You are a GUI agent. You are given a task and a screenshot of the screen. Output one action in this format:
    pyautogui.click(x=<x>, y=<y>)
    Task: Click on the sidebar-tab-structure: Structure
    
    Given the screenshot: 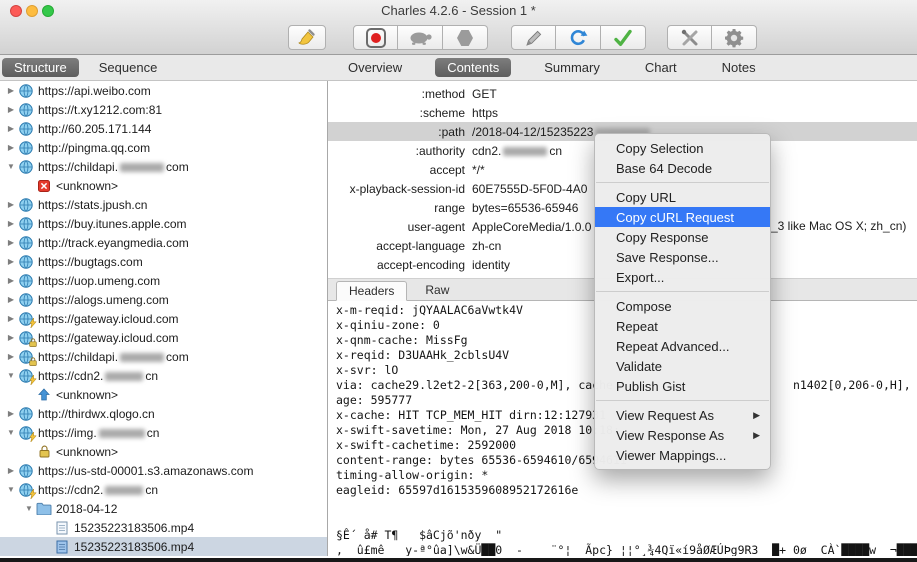 What is the action you would take?
    pyautogui.click(x=40, y=67)
    